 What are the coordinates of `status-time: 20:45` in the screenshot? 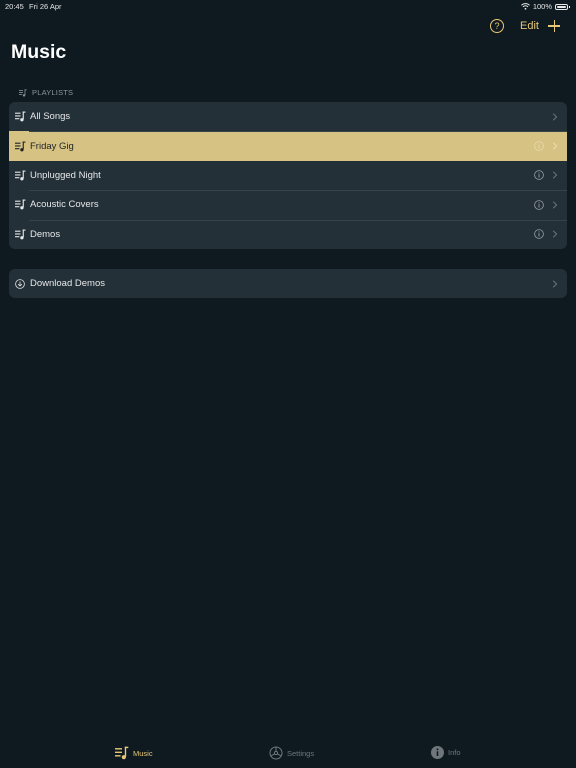 It's located at (14, 6).